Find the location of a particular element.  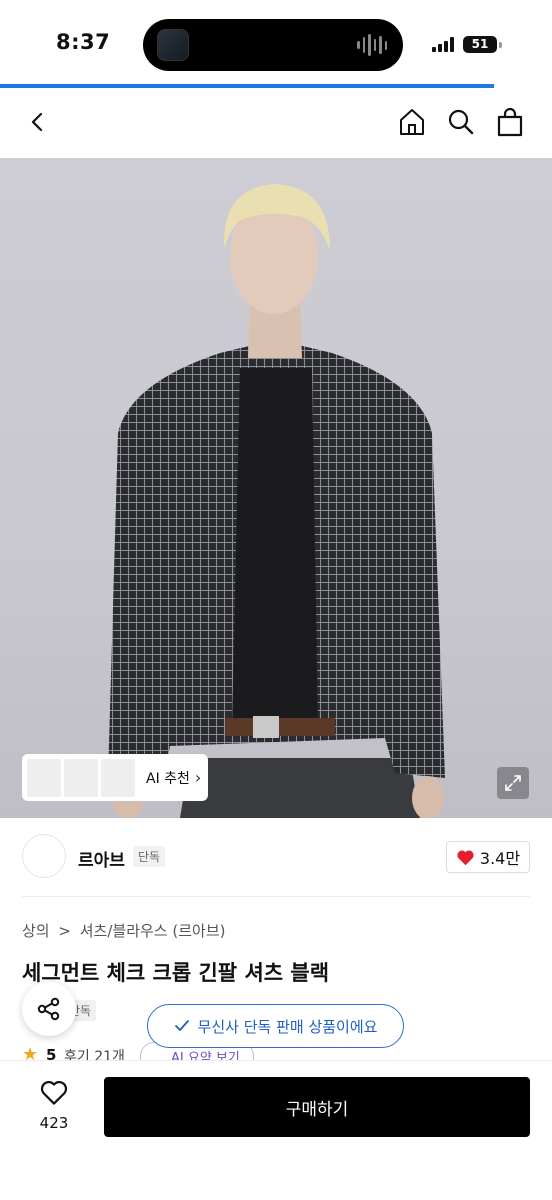

dynamic-island is located at coordinates (273, 45).